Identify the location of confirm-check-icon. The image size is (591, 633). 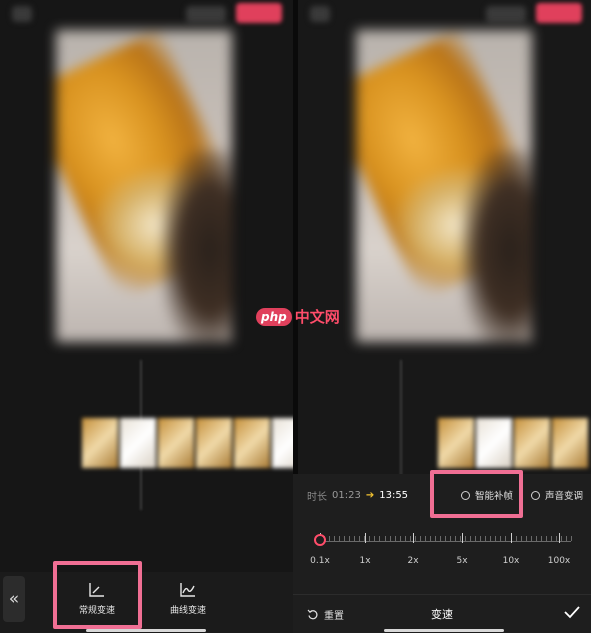
(572, 612).